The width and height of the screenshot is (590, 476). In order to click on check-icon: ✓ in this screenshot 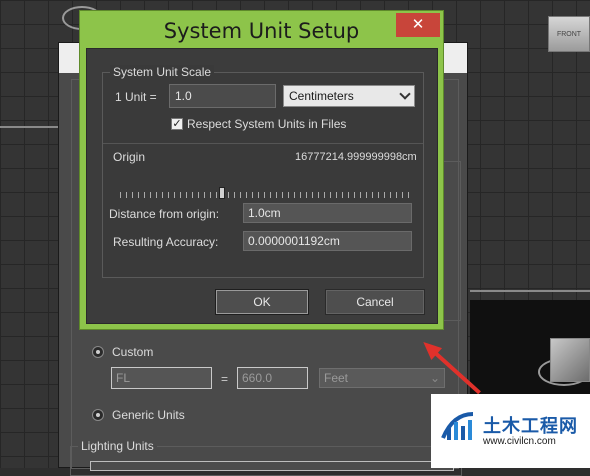, I will do `click(177, 124)`.